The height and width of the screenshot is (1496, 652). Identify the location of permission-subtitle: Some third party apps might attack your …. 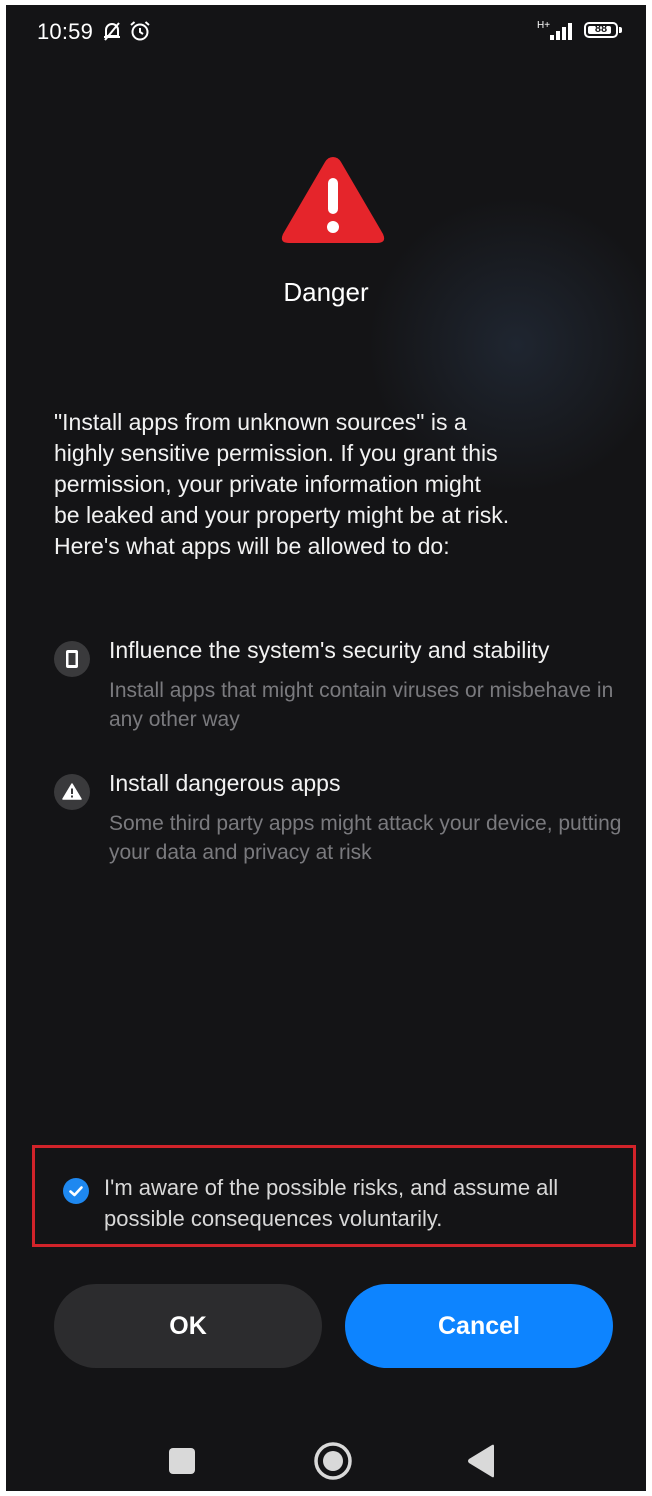
(365, 838).